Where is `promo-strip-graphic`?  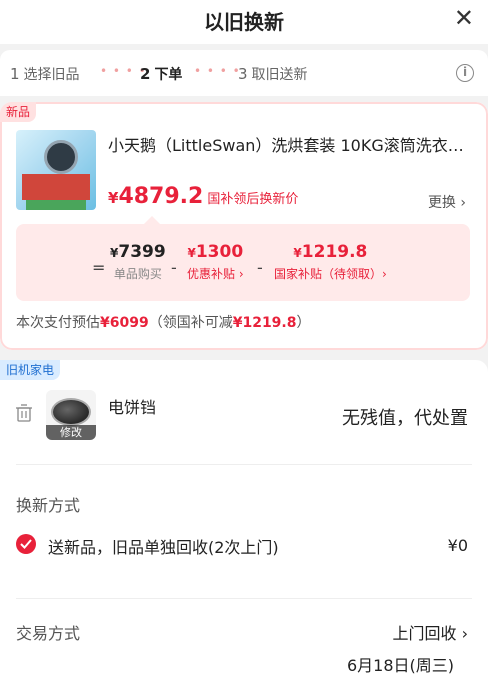
promo-strip-graphic is located at coordinates (56, 205).